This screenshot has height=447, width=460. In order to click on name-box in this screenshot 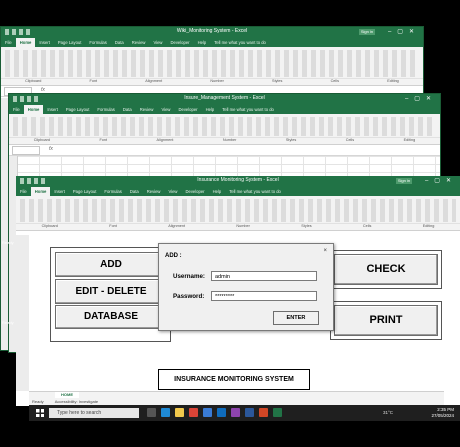, I will do `click(26, 150)`.